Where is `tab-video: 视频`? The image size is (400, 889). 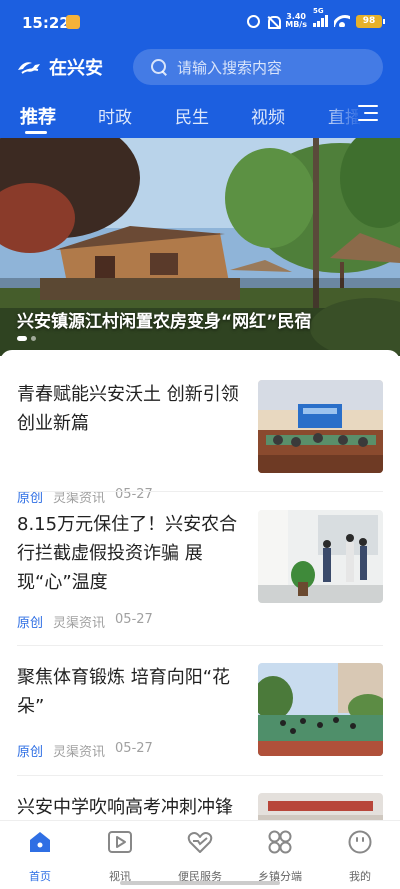 tab-video: 视频 is located at coordinates (268, 115).